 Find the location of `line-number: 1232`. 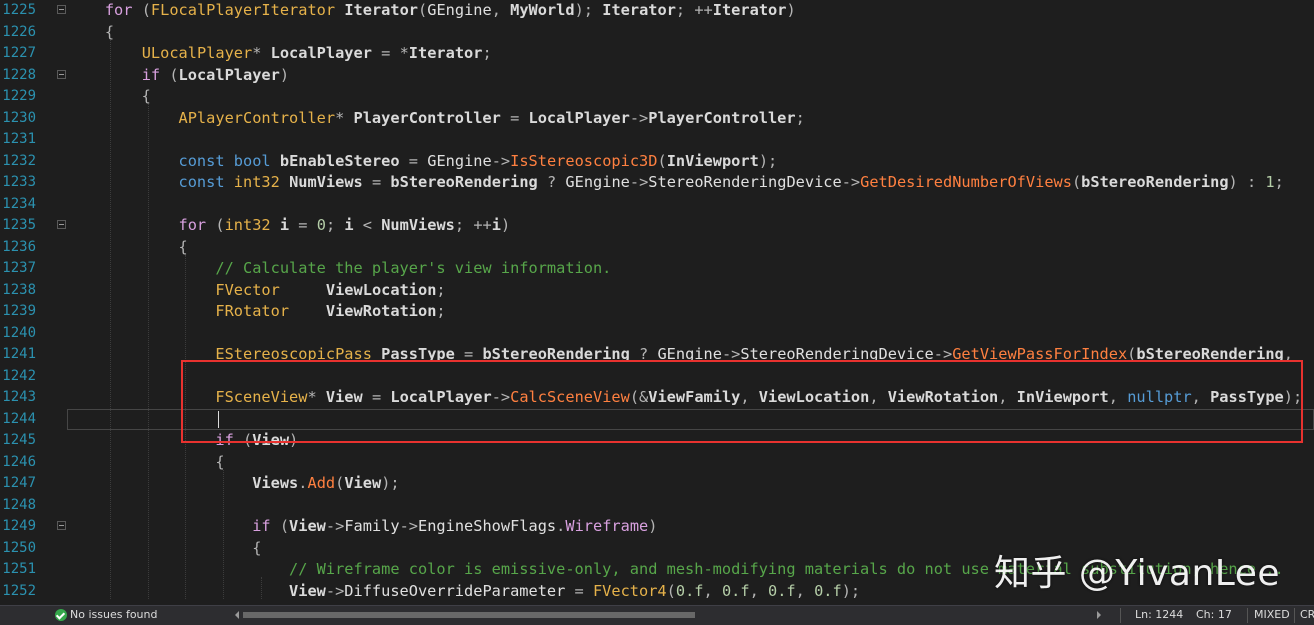

line-number: 1232 is located at coordinates (19, 160).